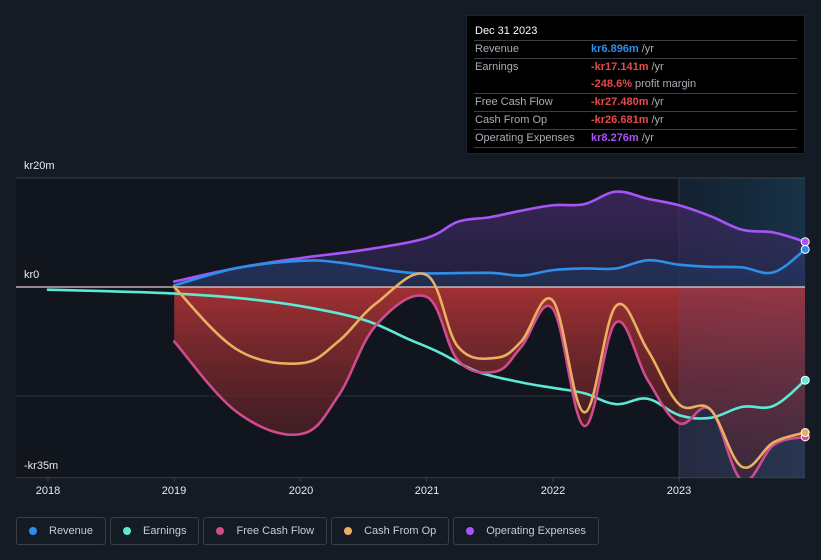 This screenshot has height=560, width=821. Describe the element at coordinates (400, 531) in the screenshot. I see `legend-label: Cash From Op` at that location.